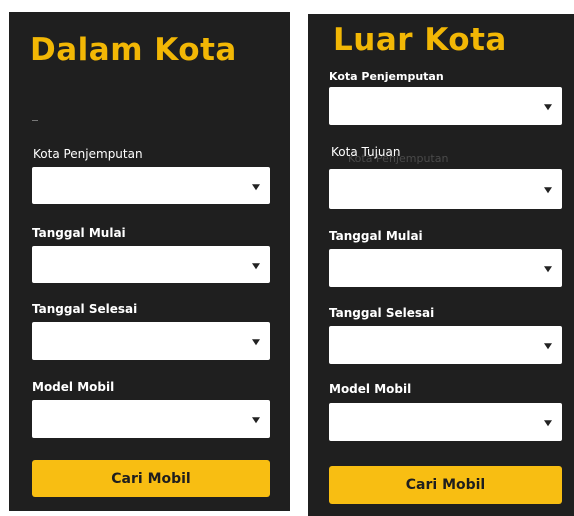 The image size is (574, 516). I want to click on kota-tujuan-select, so click(445, 189).